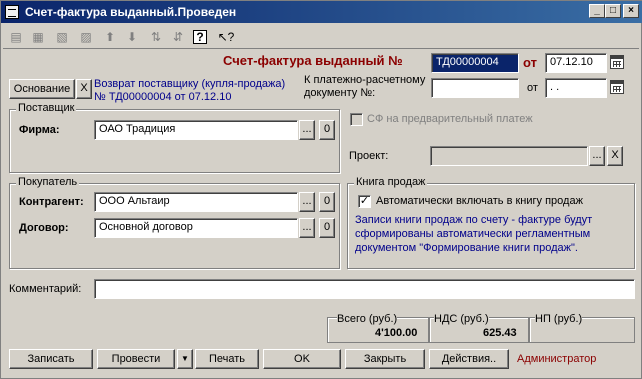  I want to click on document-number-field: ТД00000004, so click(475, 63).